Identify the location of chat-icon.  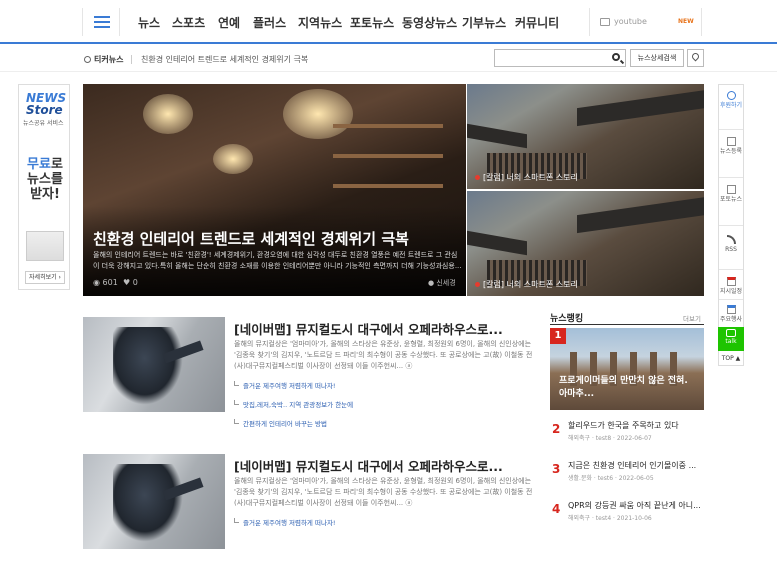
(731, 333).